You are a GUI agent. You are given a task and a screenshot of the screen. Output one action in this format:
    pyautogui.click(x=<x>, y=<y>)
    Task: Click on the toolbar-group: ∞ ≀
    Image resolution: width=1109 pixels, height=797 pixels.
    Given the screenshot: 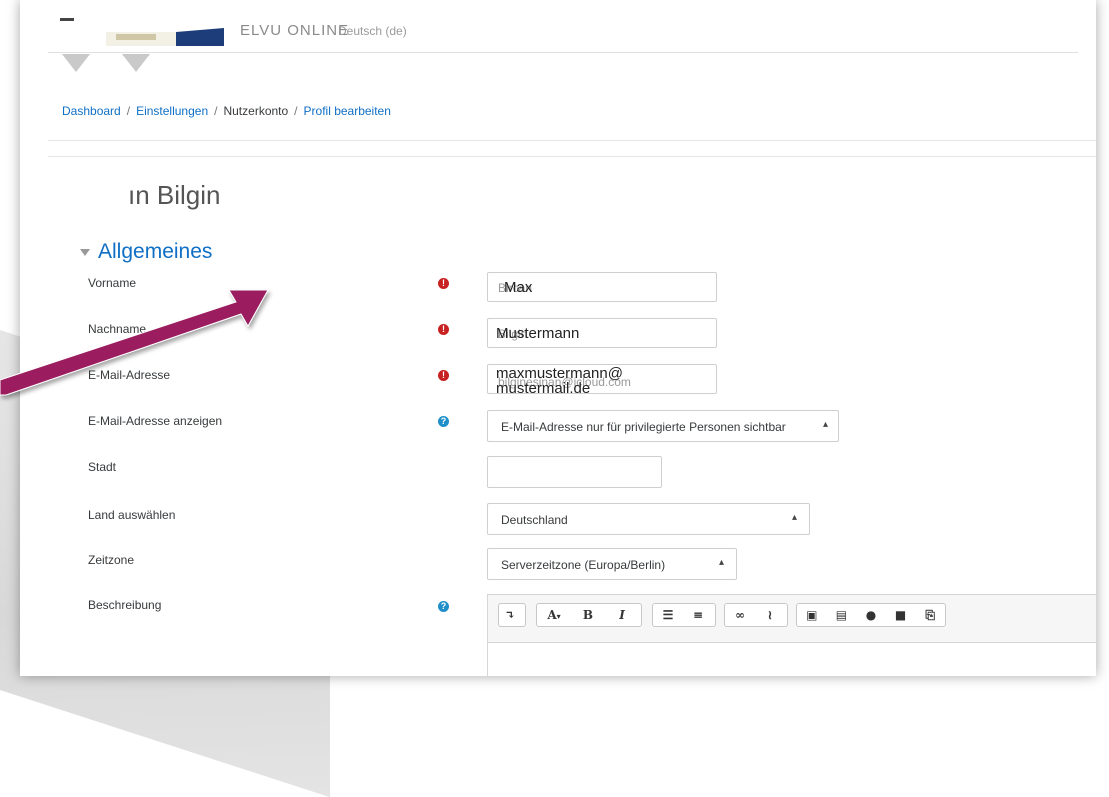 What is the action you would take?
    pyautogui.click(x=756, y=615)
    